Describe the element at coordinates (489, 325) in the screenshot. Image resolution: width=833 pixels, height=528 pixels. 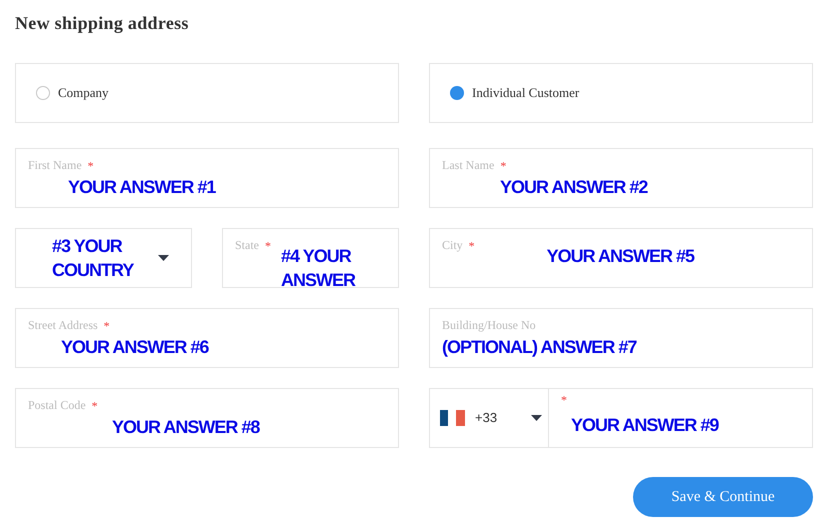
I see `field-label: Building/House No` at that location.